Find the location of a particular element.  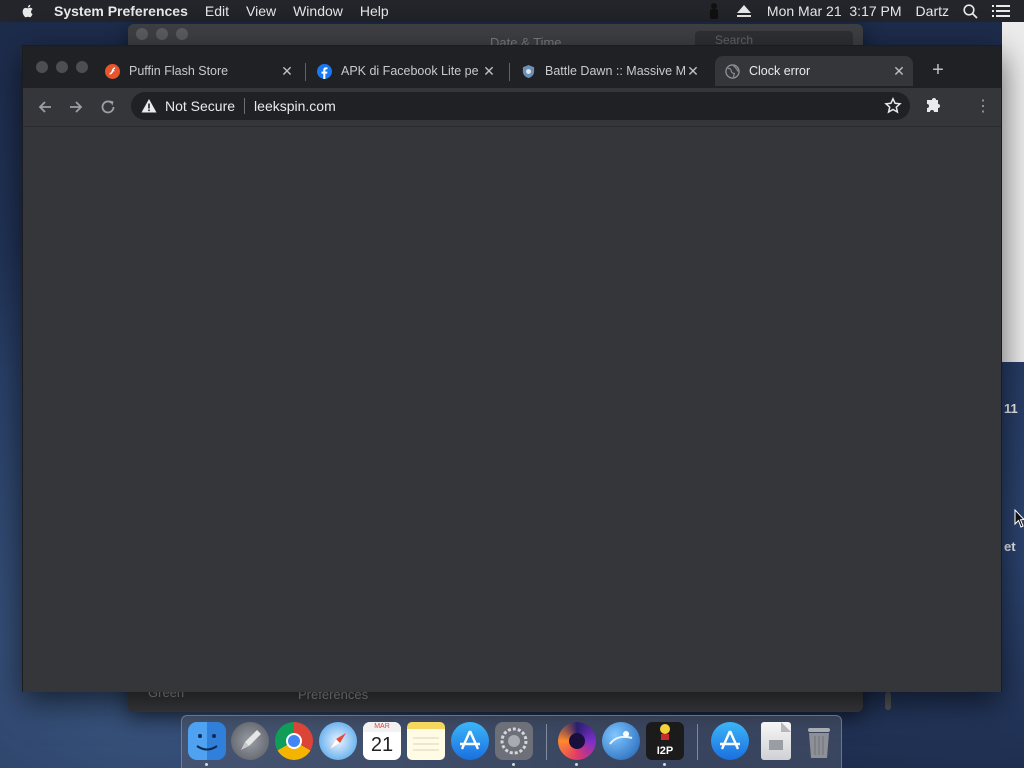

background-window-edge is located at coordinates (1013, 192).